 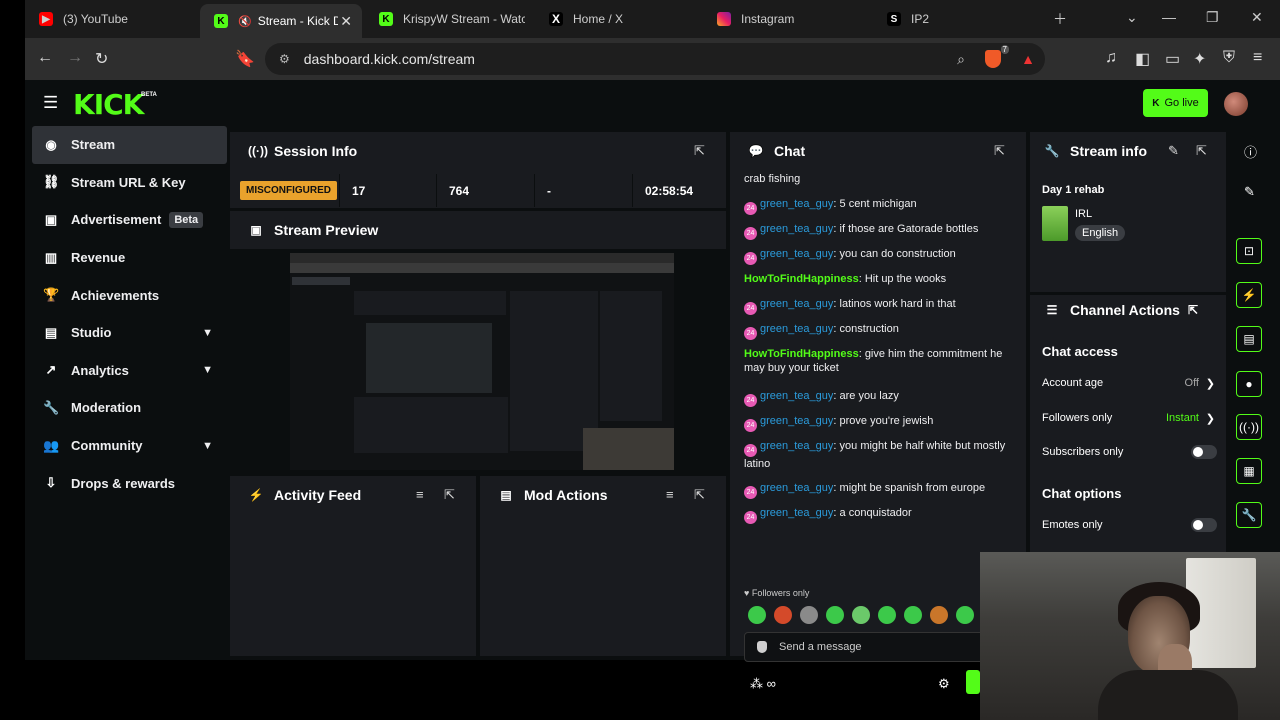 What do you see at coordinates (1169, 17) in the screenshot?
I see `minimize-icon: —` at bounding box center [1169, 17].